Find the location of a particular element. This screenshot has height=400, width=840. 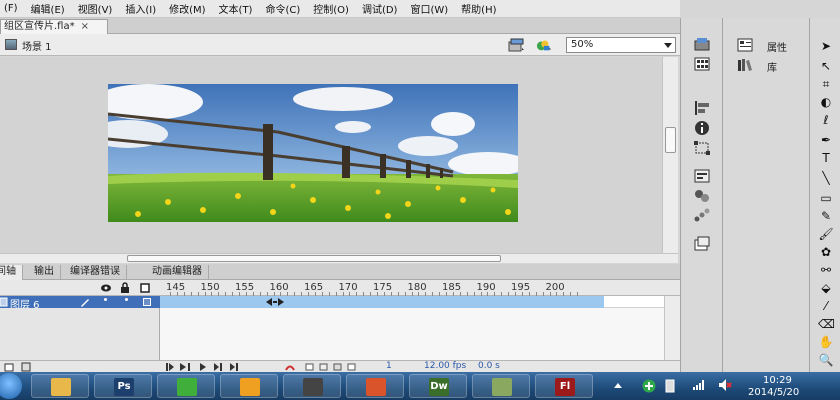

document-tab-bar: 组区宣传片.fla* × is located at coordinates (340, 26).